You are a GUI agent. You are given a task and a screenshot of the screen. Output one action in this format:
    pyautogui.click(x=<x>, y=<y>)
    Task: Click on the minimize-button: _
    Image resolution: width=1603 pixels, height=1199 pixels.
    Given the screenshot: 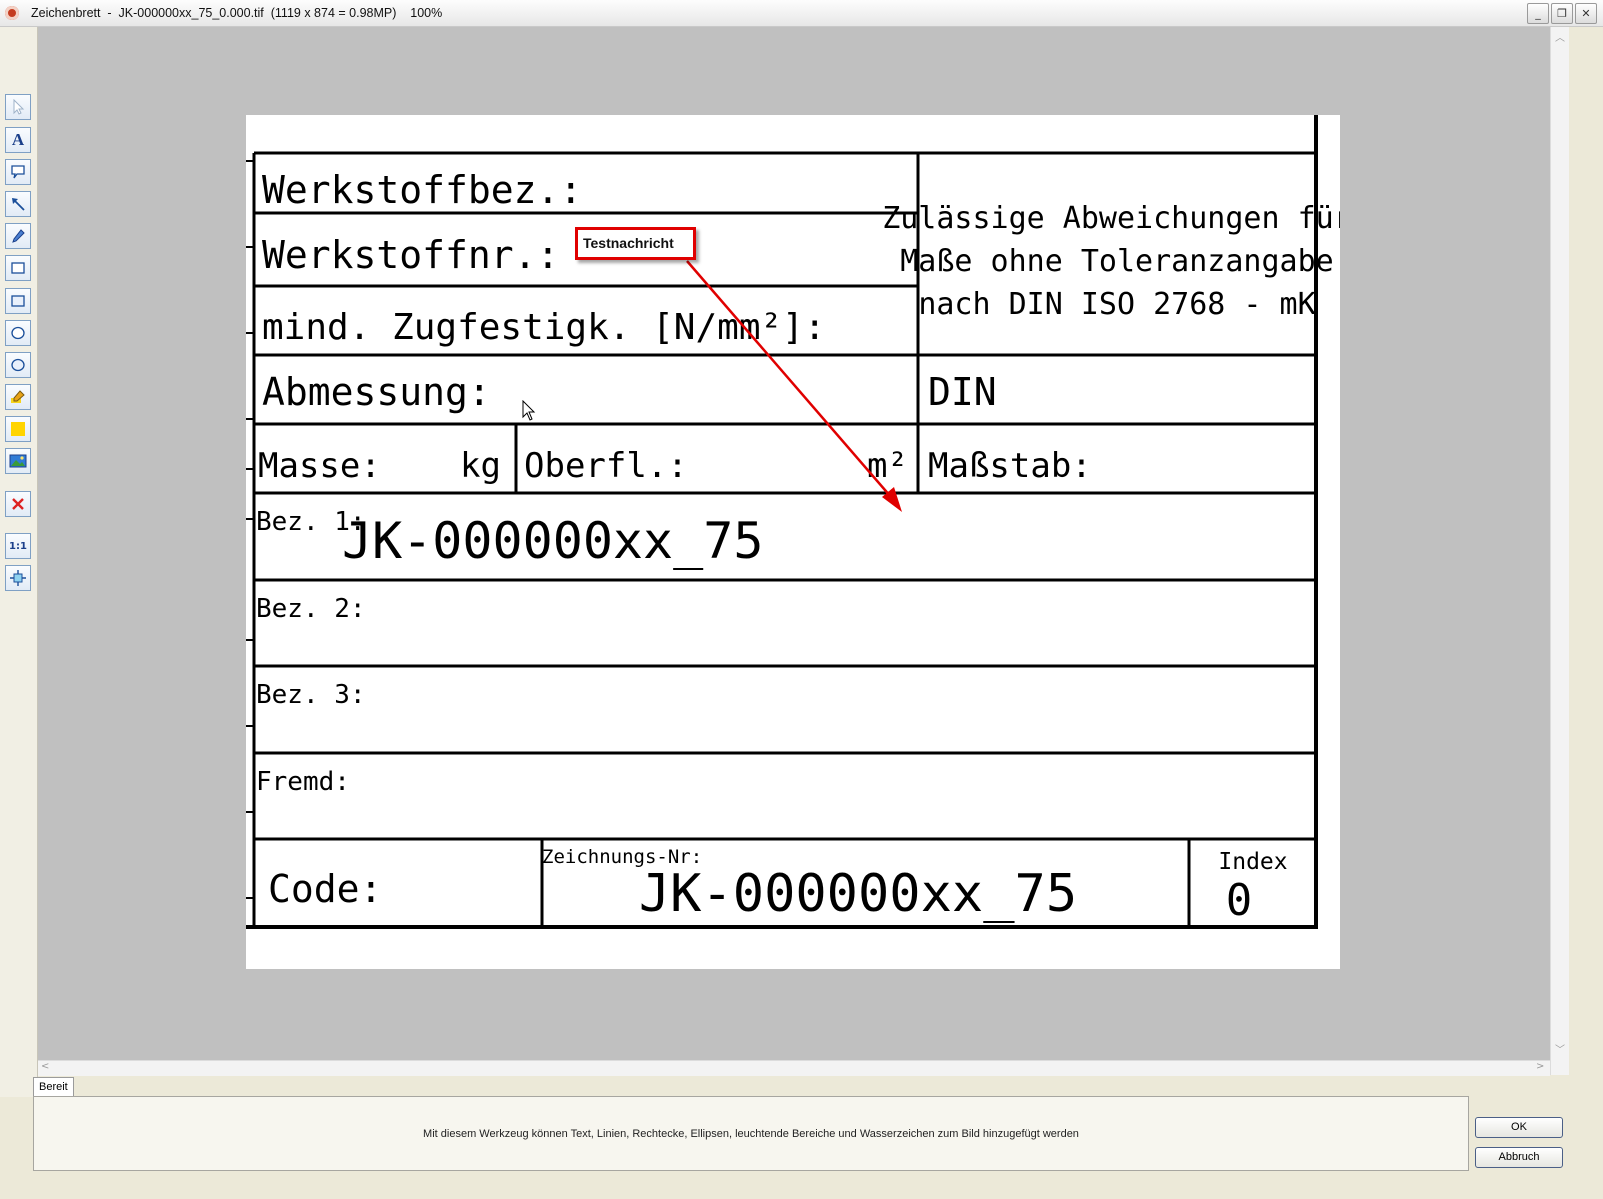 What is the action you would take?
    pyautogui.click(x=1538, y=13)
    